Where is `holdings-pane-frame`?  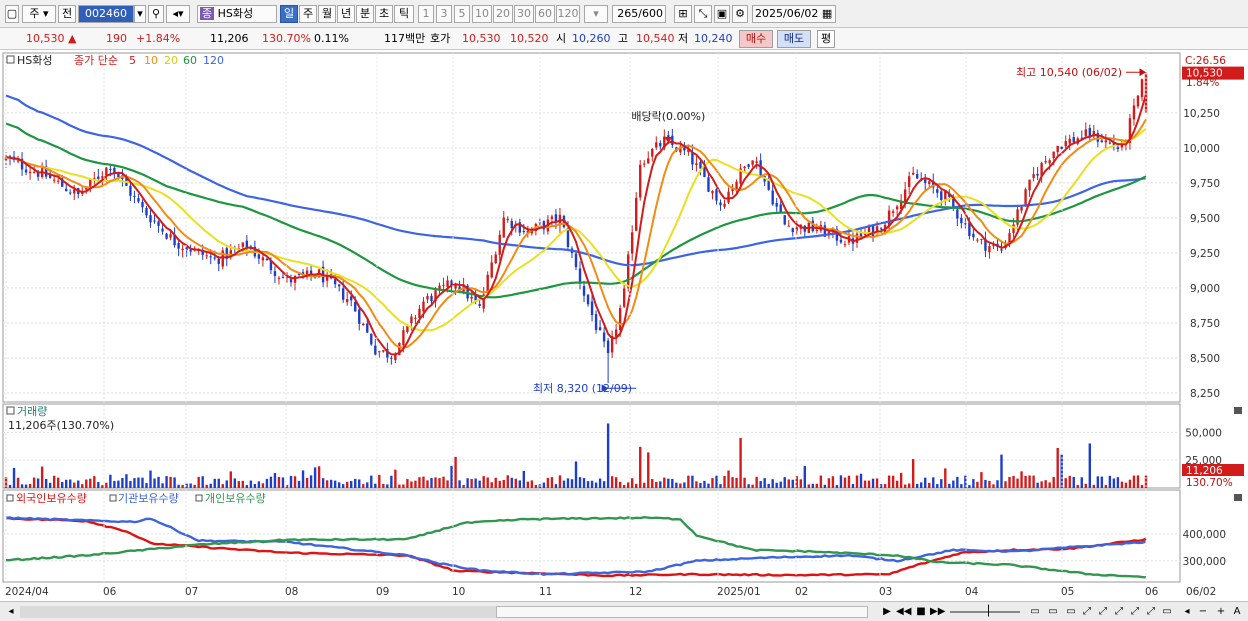 holdings-pane-frame is located at coordinates (591, 536).